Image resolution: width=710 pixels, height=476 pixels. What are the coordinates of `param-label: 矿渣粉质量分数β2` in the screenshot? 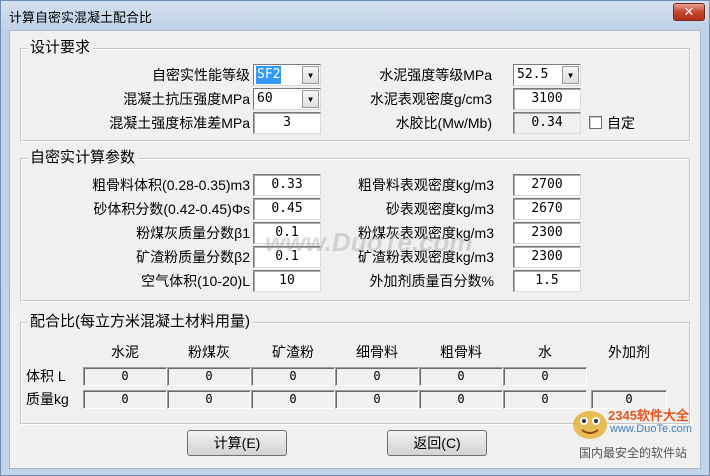 It's located at (193, 257).